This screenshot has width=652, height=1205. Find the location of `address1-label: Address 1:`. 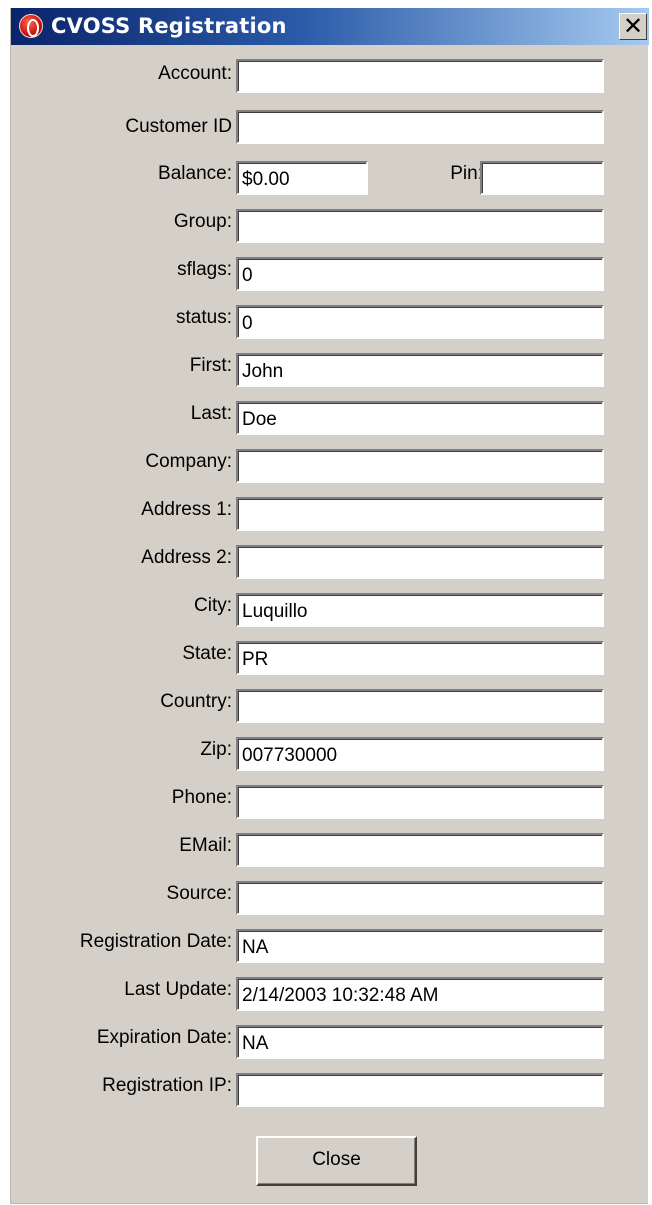

address1-label: Address 1: is located at coordinates (186, 509).